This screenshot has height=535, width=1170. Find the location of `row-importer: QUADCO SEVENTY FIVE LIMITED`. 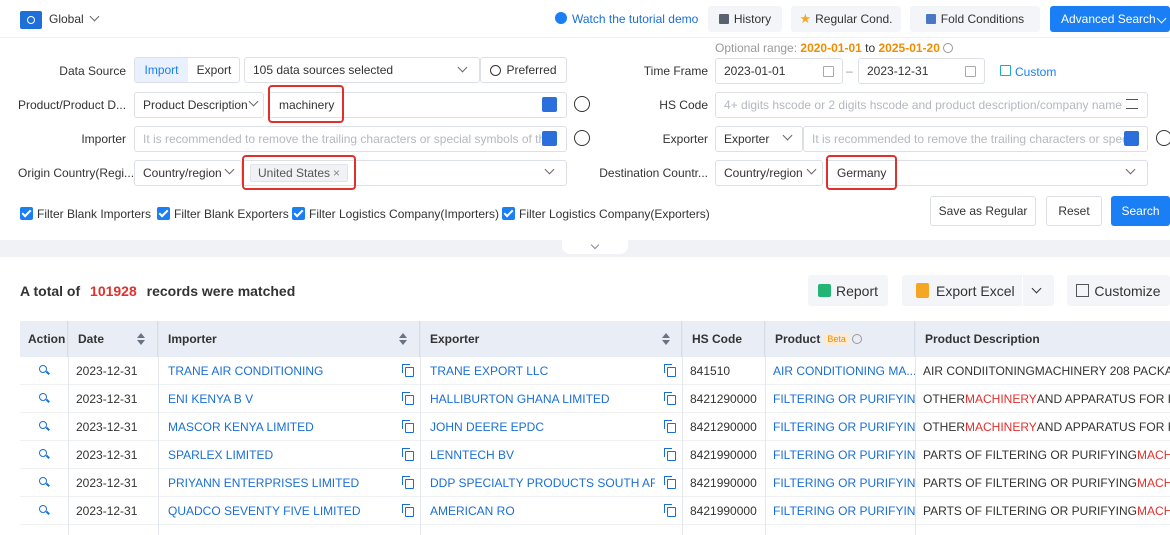

row-importer: QUADCO SEVENTY FIVE LIMITED is located at coordinates (280, 511).